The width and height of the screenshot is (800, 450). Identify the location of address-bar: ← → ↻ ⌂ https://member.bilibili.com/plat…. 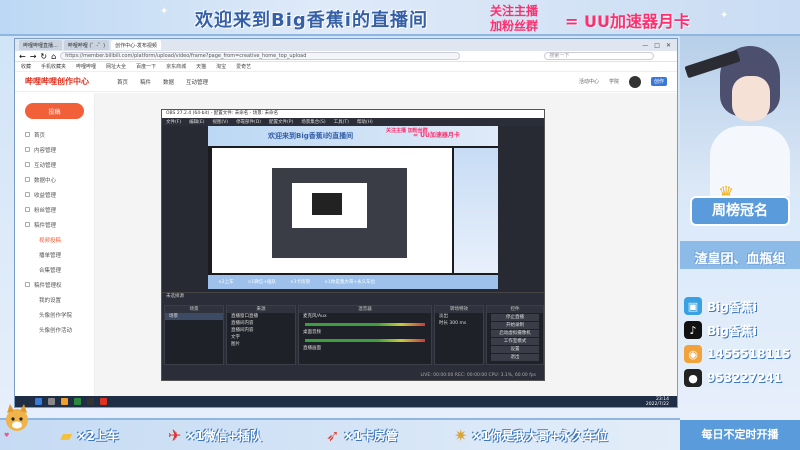
(346, 56).